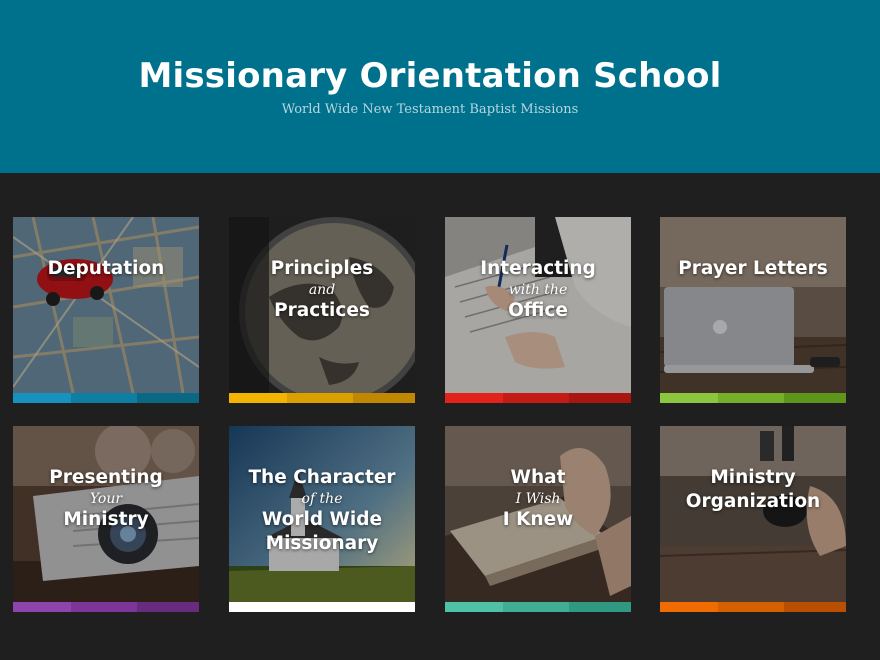  I want to click on tile-title: Presenting Your Ministry, so click(106, 498).